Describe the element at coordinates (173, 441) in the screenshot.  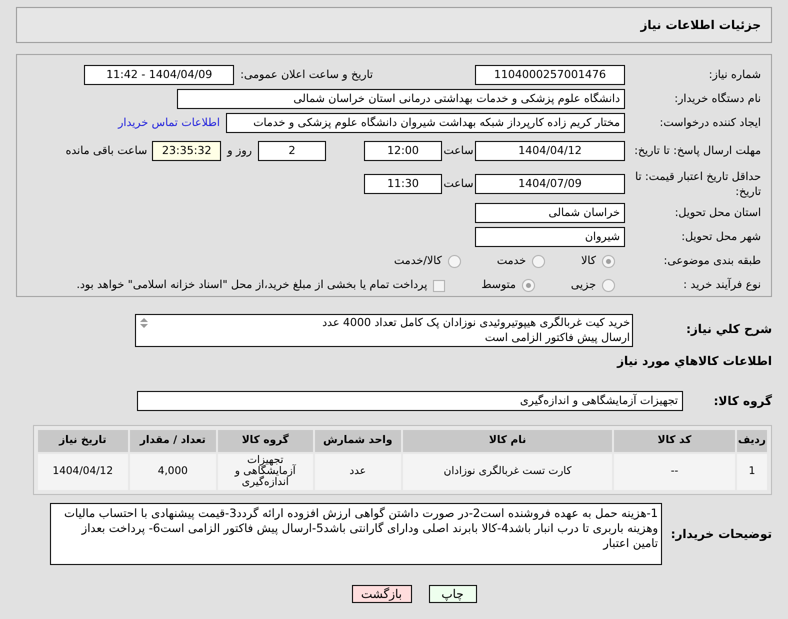
I see `column-header: تعداد / مقدار` at that location.